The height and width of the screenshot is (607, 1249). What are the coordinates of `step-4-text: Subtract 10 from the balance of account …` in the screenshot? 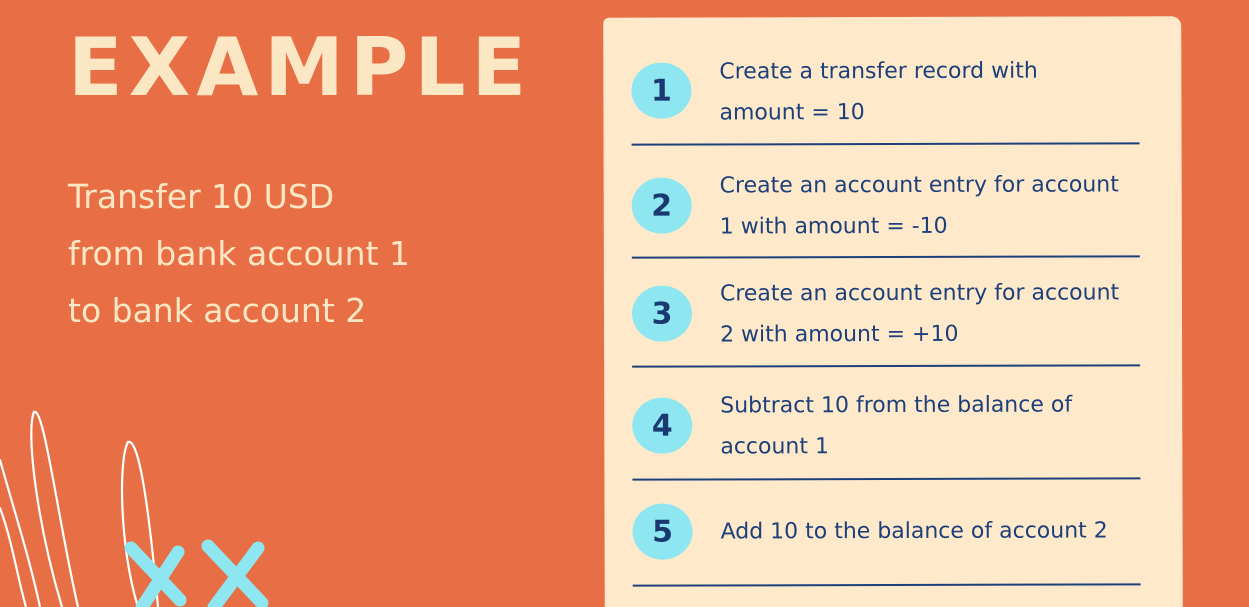 It's located at (896, 426).